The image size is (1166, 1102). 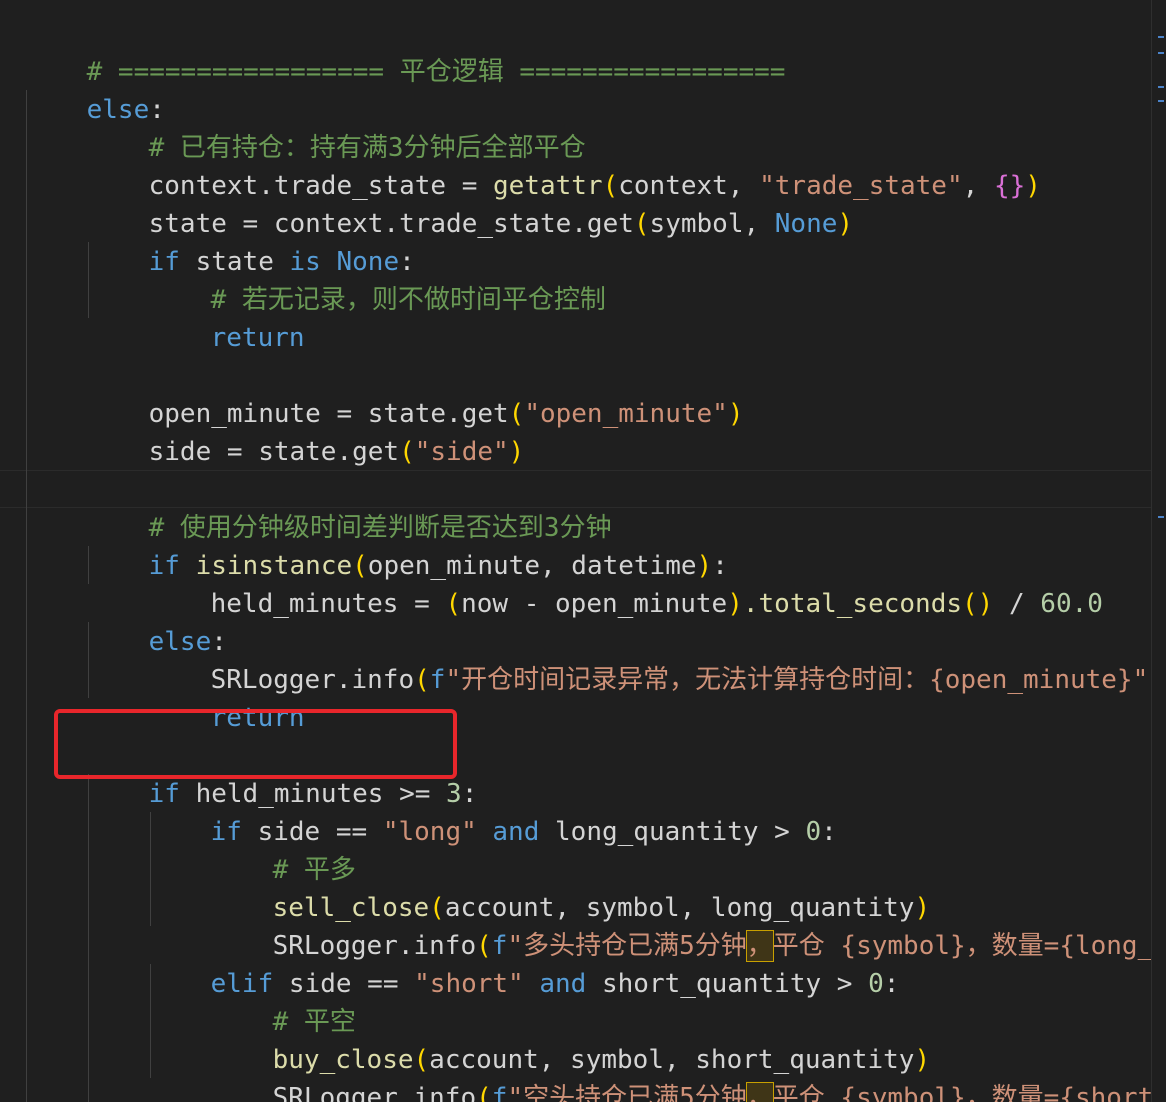 What do you see at coordinates (1071, 604) in the screenshot?
I see `number-token: 60.0` at bounding box center [1071, 604].